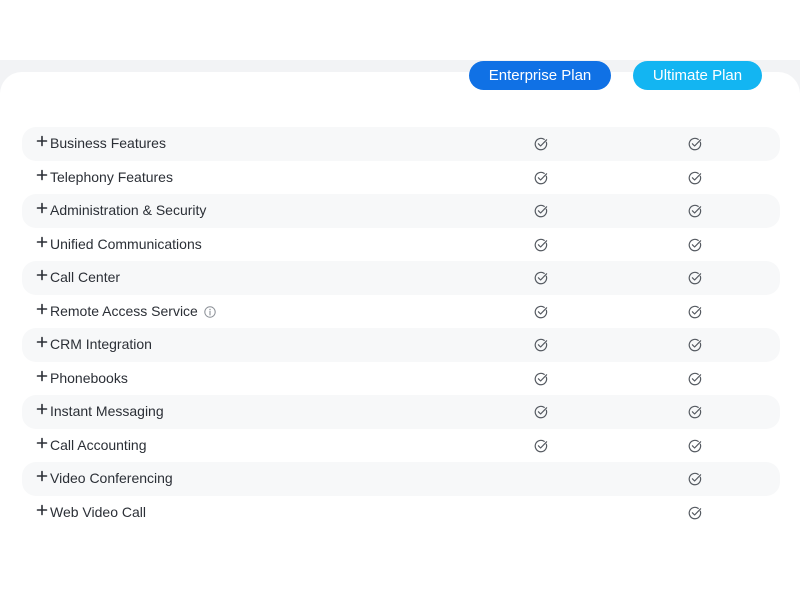 The height and width of the screenshot is (612, 800). Describe the element at coordinates (401, 513) in the screenshot. I see `feature-row: Web Video Call` at that location.